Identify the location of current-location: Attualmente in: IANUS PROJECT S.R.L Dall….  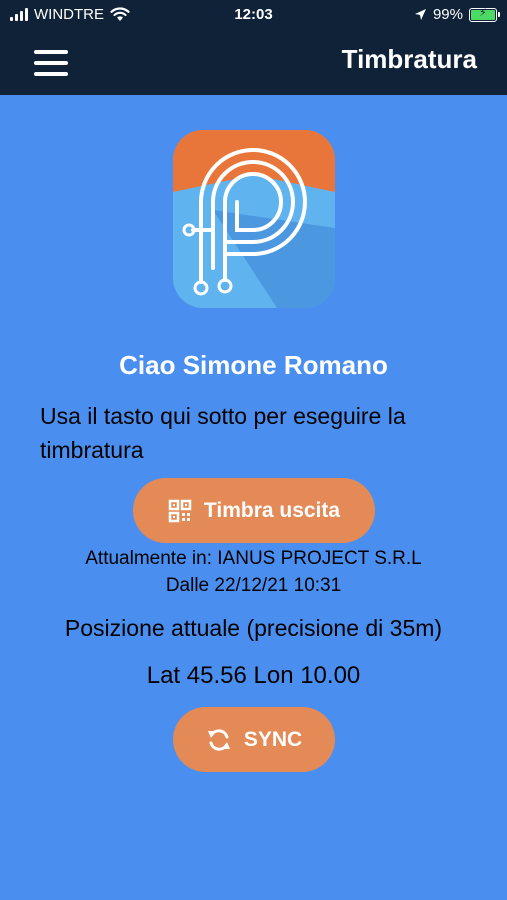
(253, 572).